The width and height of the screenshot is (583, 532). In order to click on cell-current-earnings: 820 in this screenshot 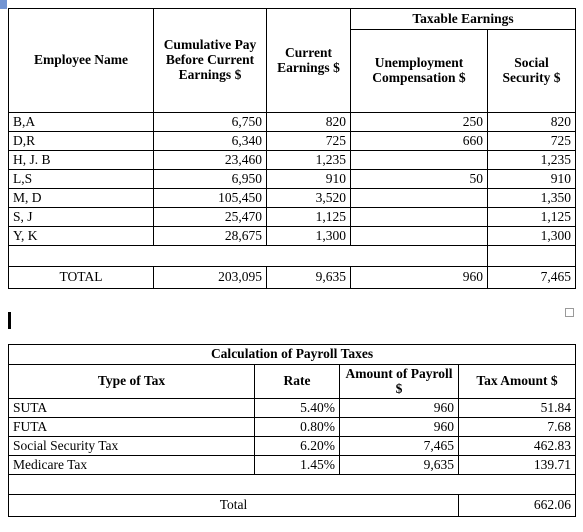, I will do `click(308, 122)`.